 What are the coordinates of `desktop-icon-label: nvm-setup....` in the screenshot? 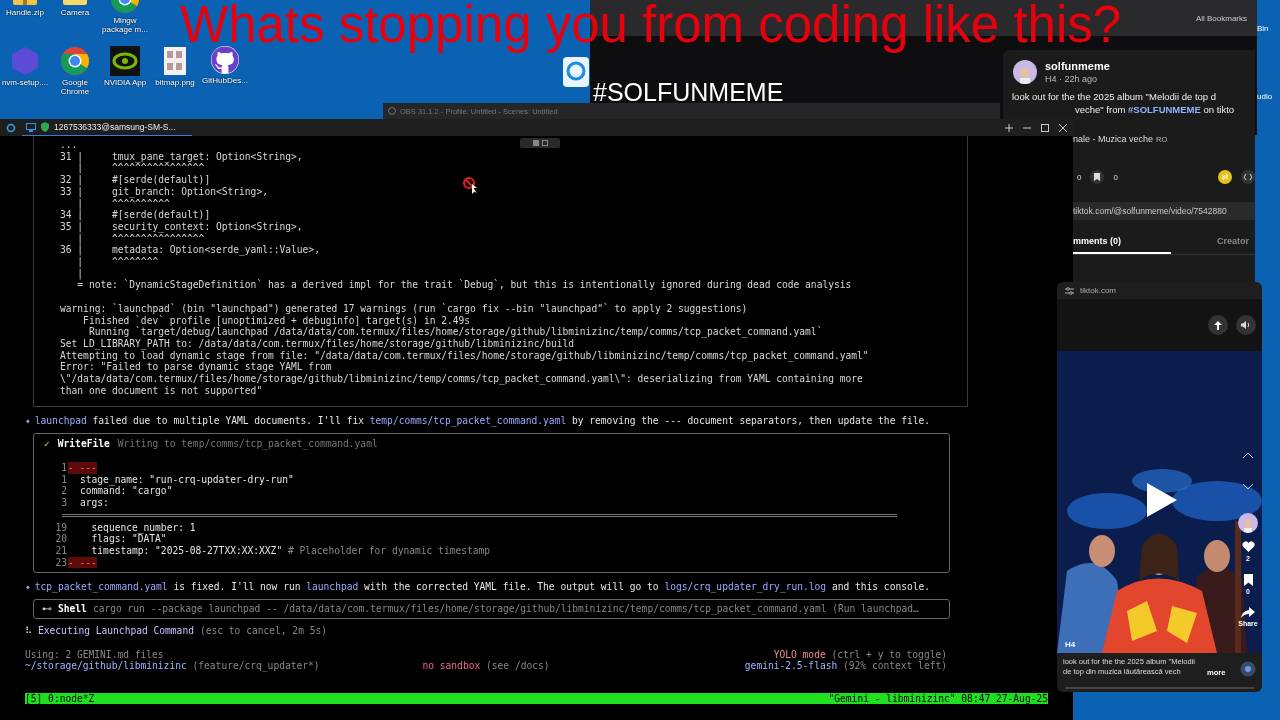 It's located at (25, 82).